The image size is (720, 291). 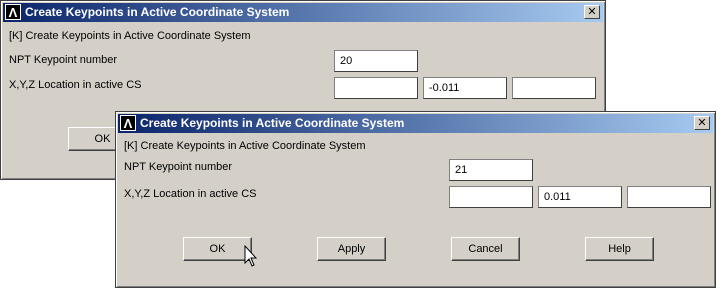 What do you see at coordinates (376, 61) in the screenshot?
I see `keypoint-number-input: 20` at bounding box center [376, 61].